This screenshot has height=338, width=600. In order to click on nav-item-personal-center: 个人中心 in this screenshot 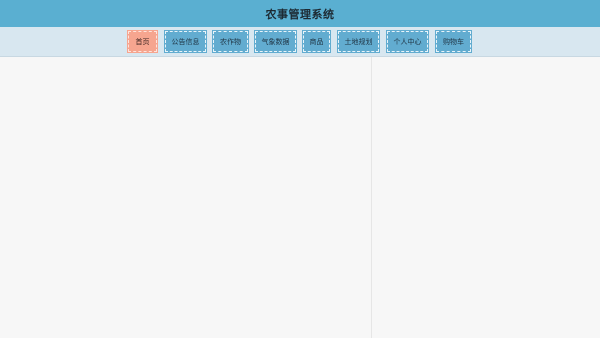, I will do `click(407, 41)`.